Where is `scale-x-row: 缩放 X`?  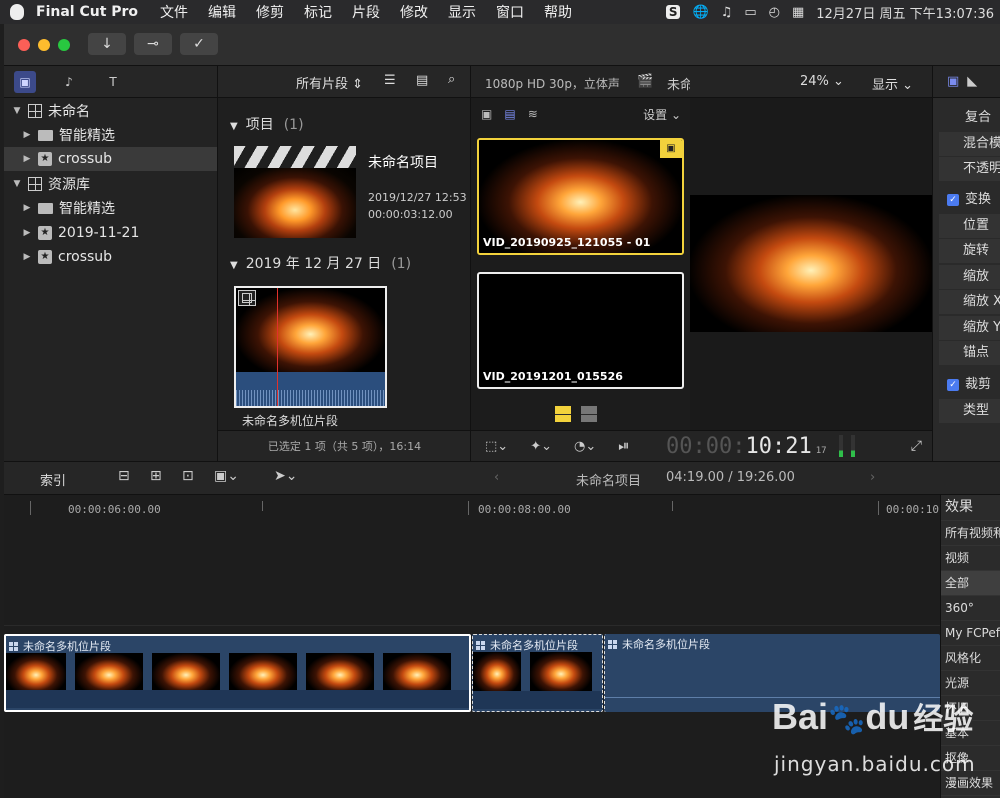
scale-x-row: 缩放 X is located at coordinates (969, 302).